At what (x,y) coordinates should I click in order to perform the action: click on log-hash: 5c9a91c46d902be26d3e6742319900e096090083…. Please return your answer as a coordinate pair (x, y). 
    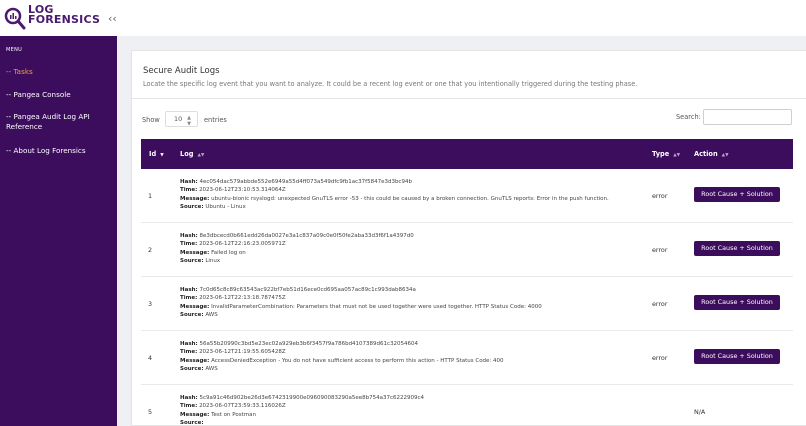
    Looking at the image, I should click on (312, 398).